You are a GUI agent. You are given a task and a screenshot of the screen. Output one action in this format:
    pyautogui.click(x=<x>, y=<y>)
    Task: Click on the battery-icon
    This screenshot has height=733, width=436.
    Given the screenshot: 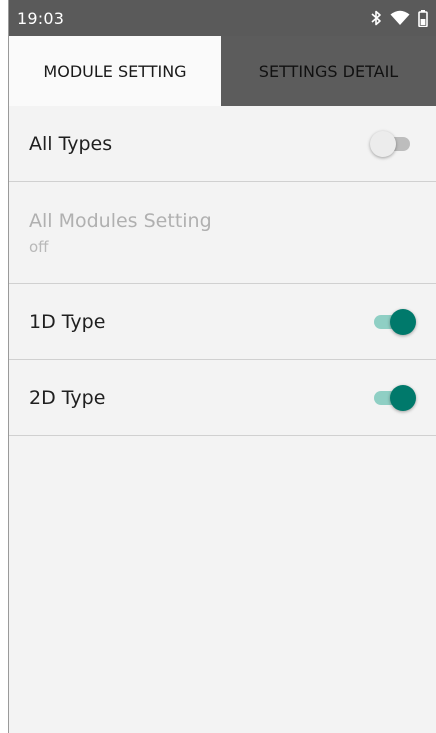 What is the action you would take?
    pyautogui.click(x=423, y=18)
    